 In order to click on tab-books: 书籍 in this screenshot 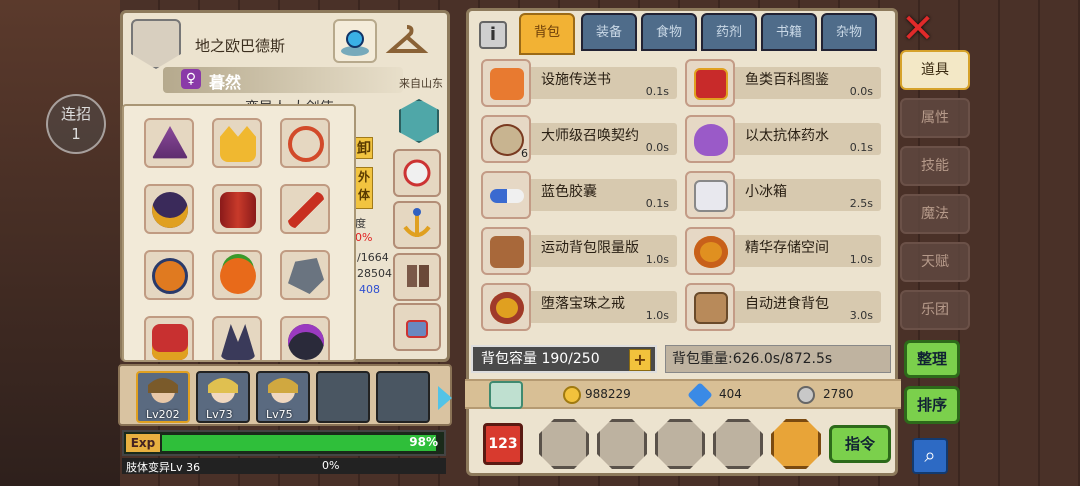, I will do `click(789, 32)`.